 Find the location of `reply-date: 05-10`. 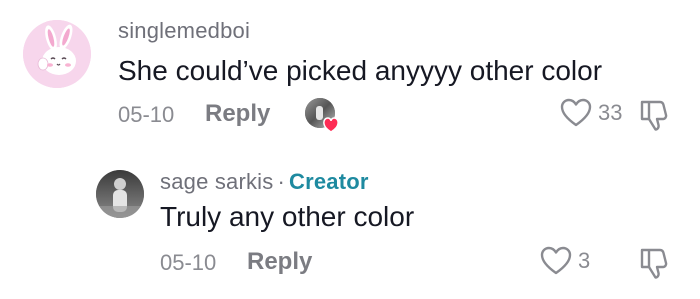

reply-date: 05-10 is located at coordinates (188, 262).